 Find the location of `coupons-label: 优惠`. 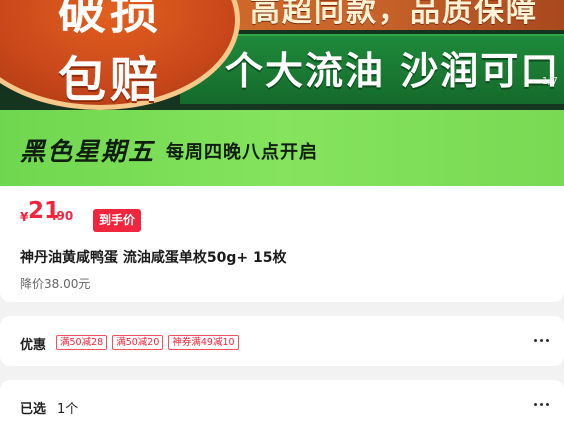

coupons-label: 优惠 is located at coordinates (33, 345).